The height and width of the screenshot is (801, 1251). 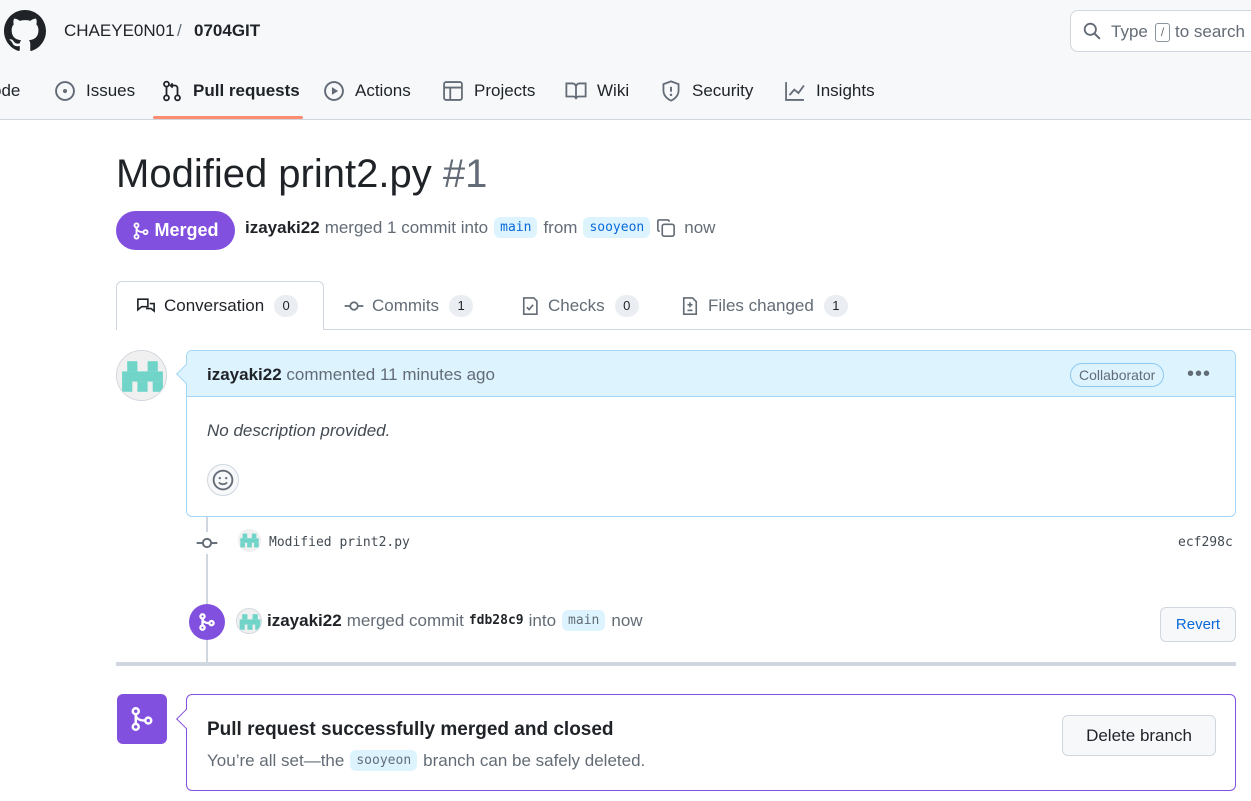 I want to click on search-placeholder-prefix: Type, so click(x=1129, y=31).